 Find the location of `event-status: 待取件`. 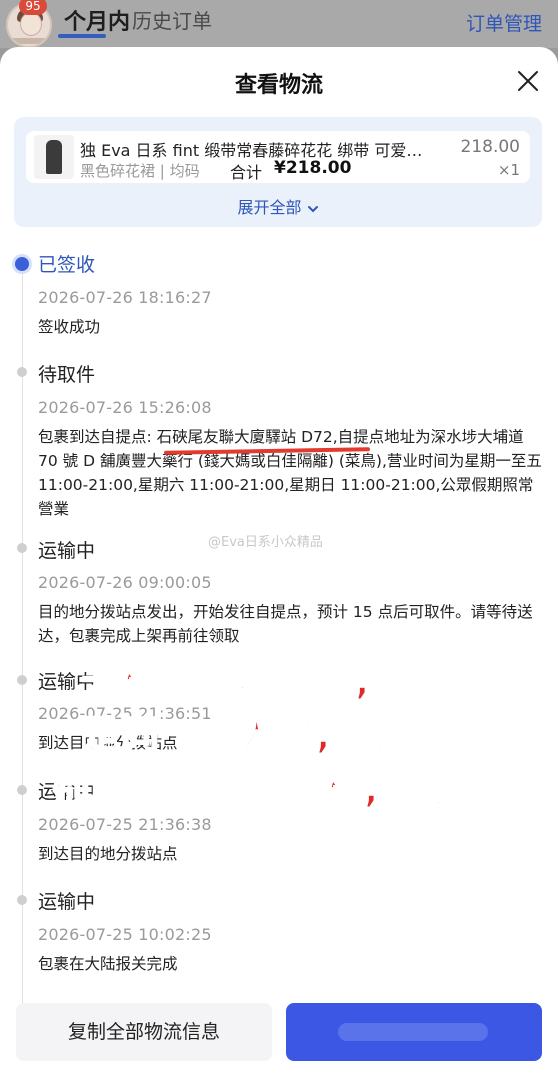

event-status: 待取件 is located at coordinates (67, 375).